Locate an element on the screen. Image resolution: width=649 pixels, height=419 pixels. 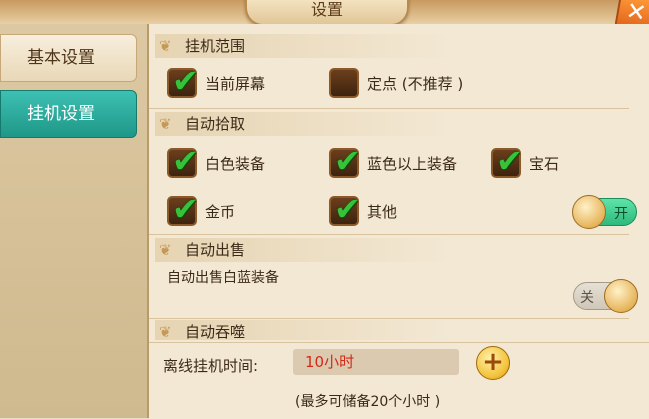
offline-hint: (最多可储备20个小时 ) is located at coordinates (368, 402).